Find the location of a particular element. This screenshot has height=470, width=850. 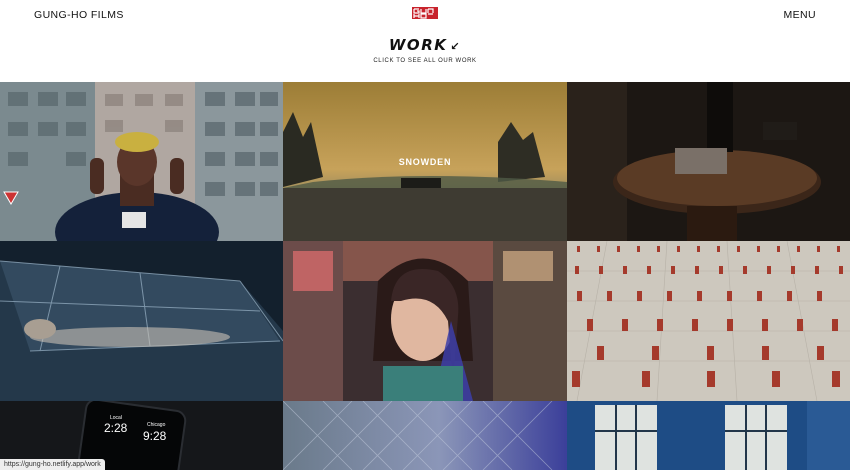

work-tile-rapper is located at coordinates (141, 161).